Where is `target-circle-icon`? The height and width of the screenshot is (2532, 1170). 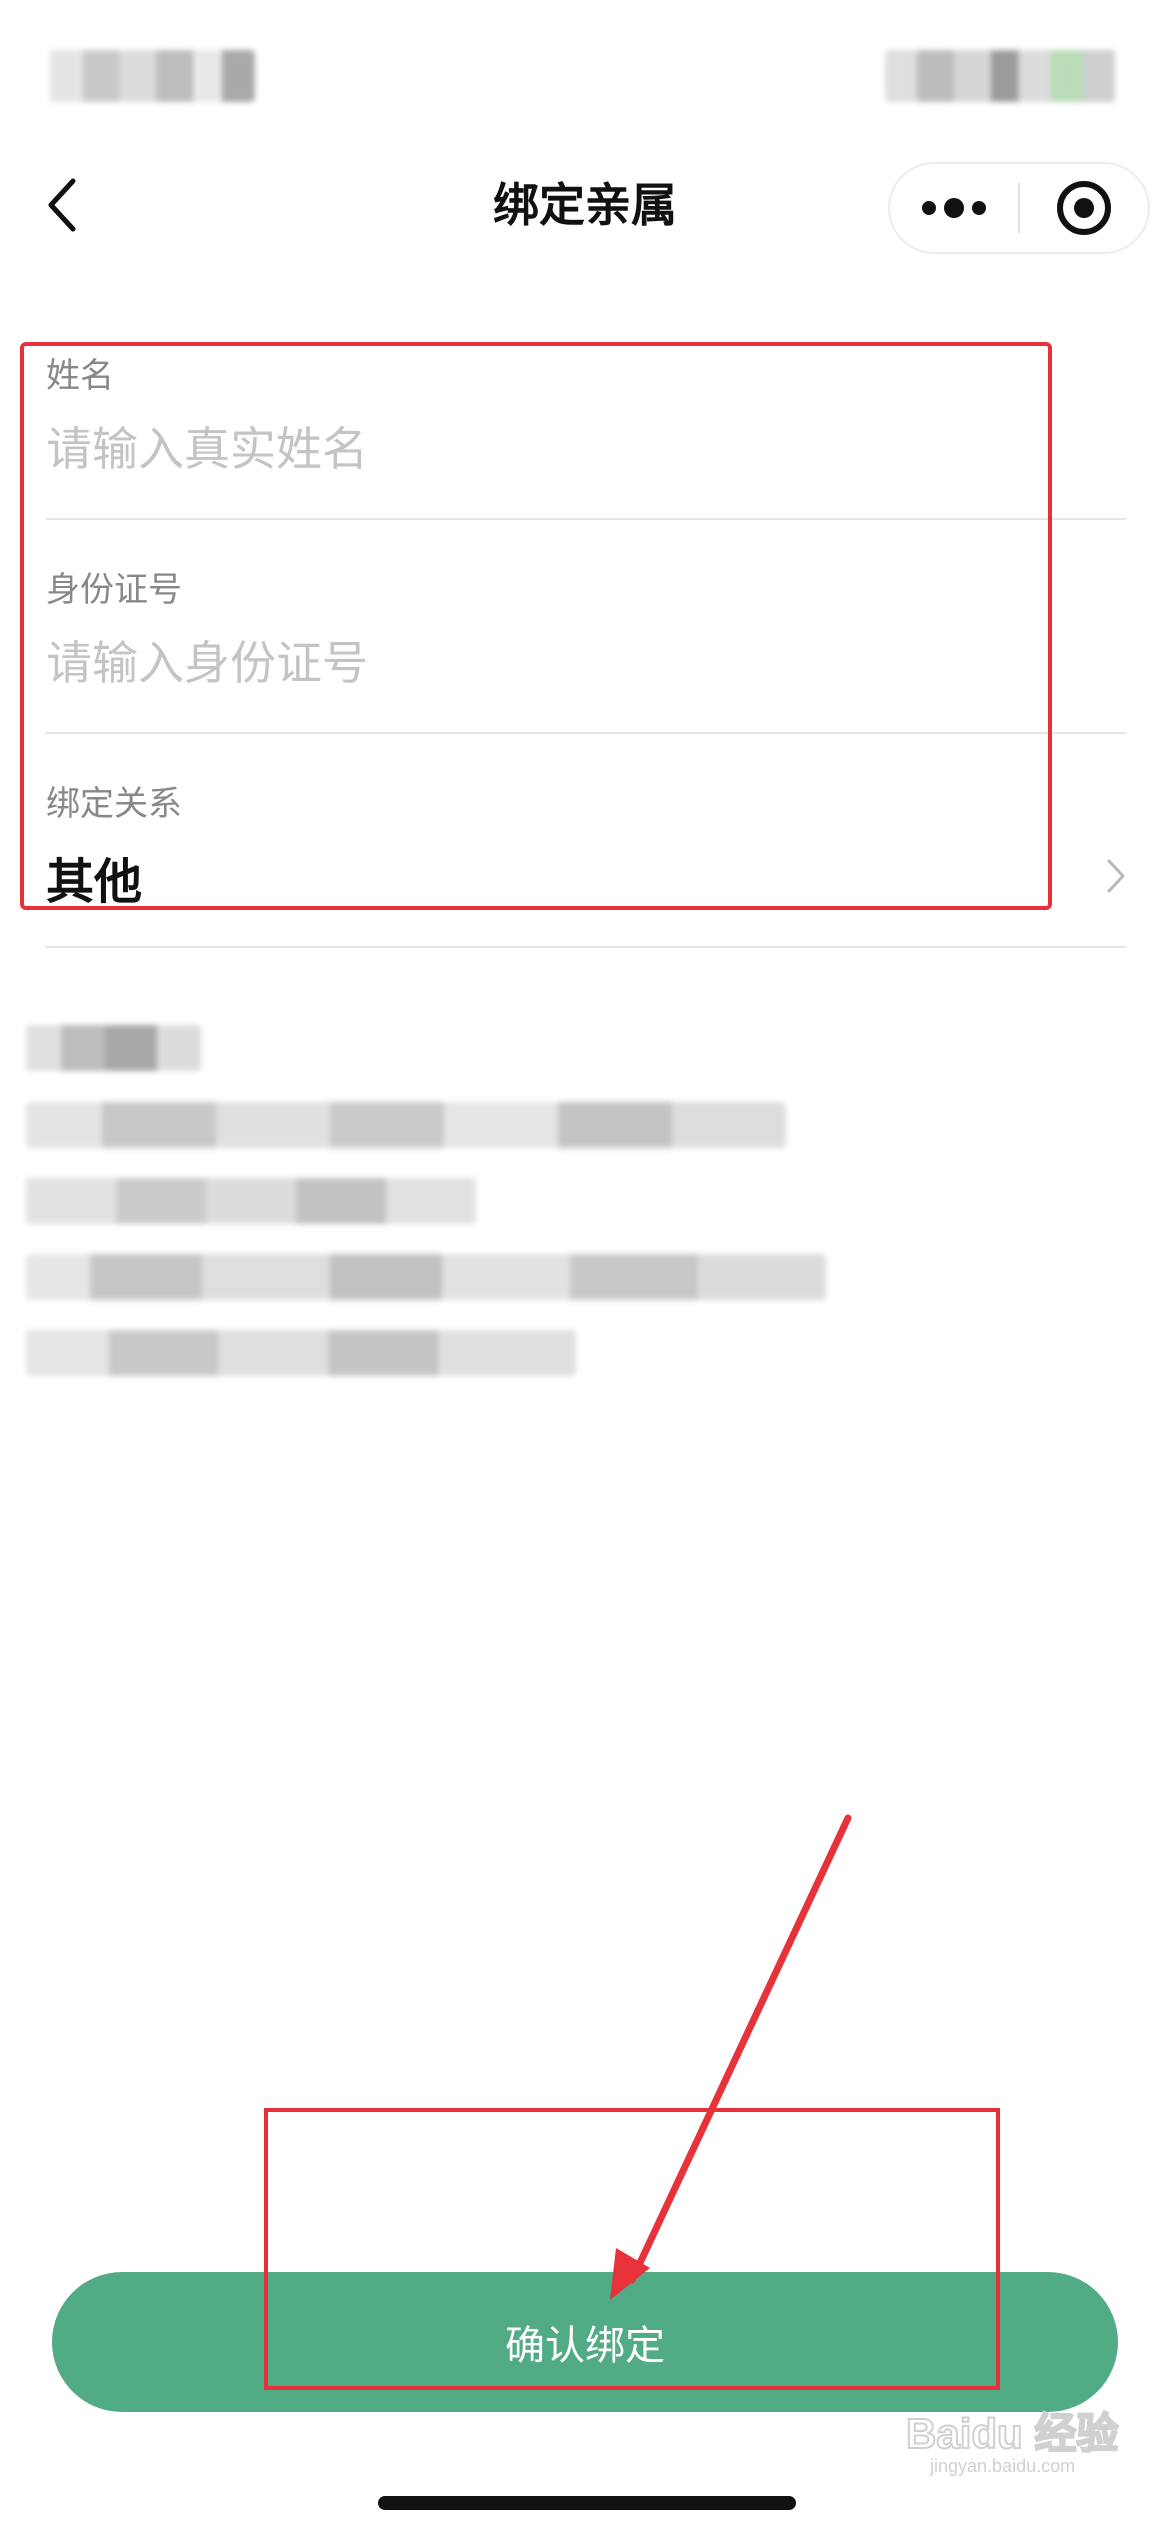
target-circle-icon is located at coordinates (1083, 208).